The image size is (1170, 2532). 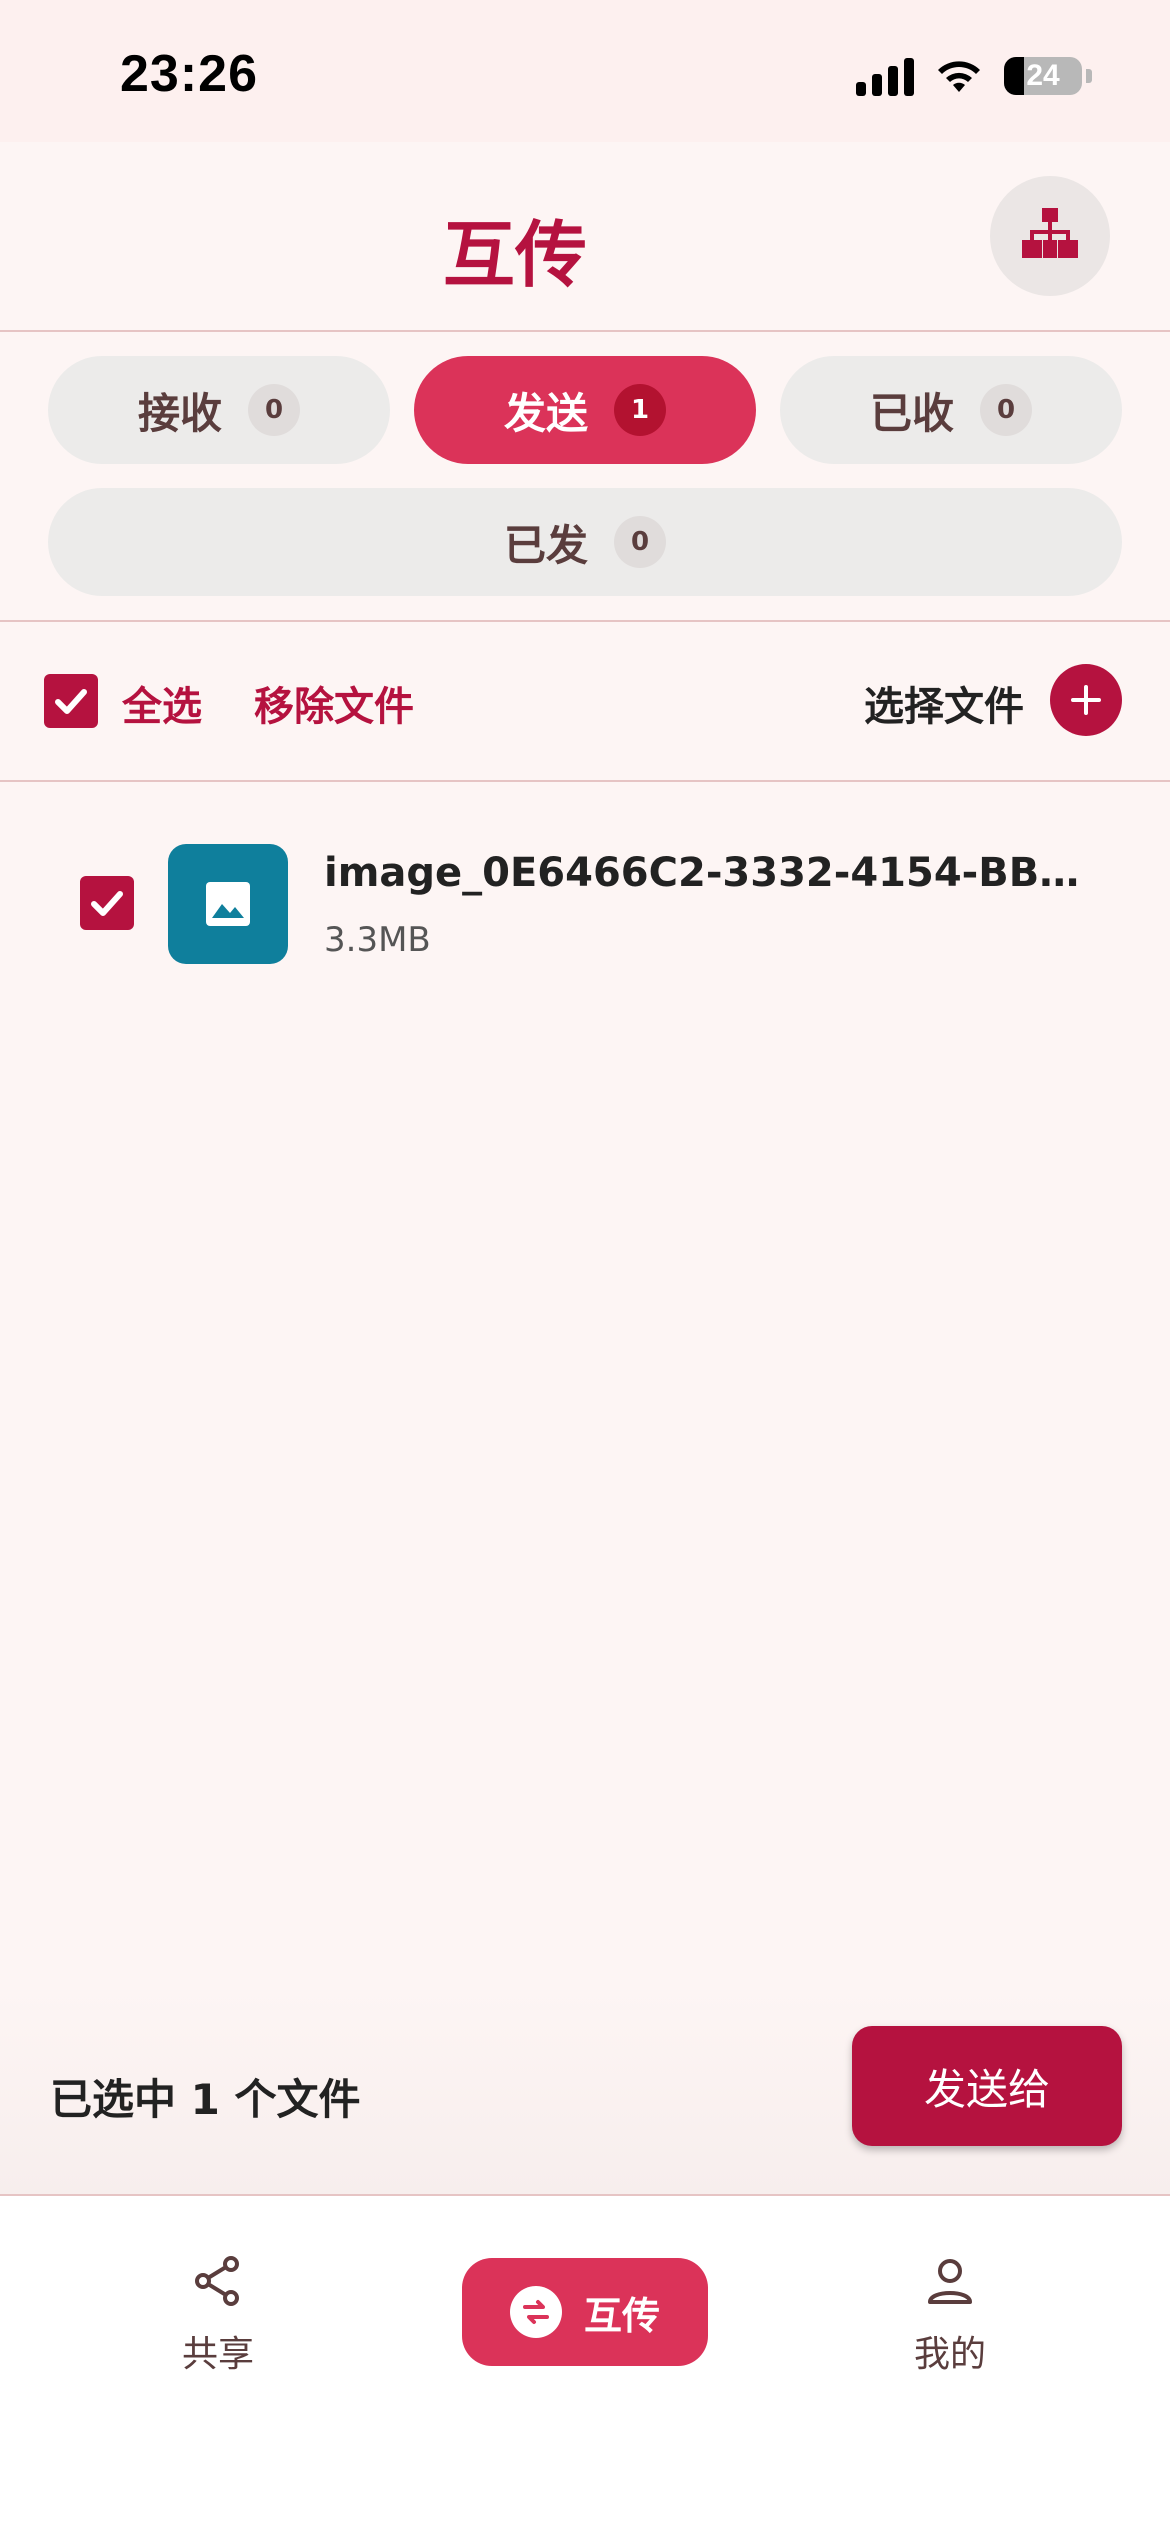 What do you see at coordinates (950, 2281) in the screenshot?
I see `person-icon` at bounding box center [950, 2281].